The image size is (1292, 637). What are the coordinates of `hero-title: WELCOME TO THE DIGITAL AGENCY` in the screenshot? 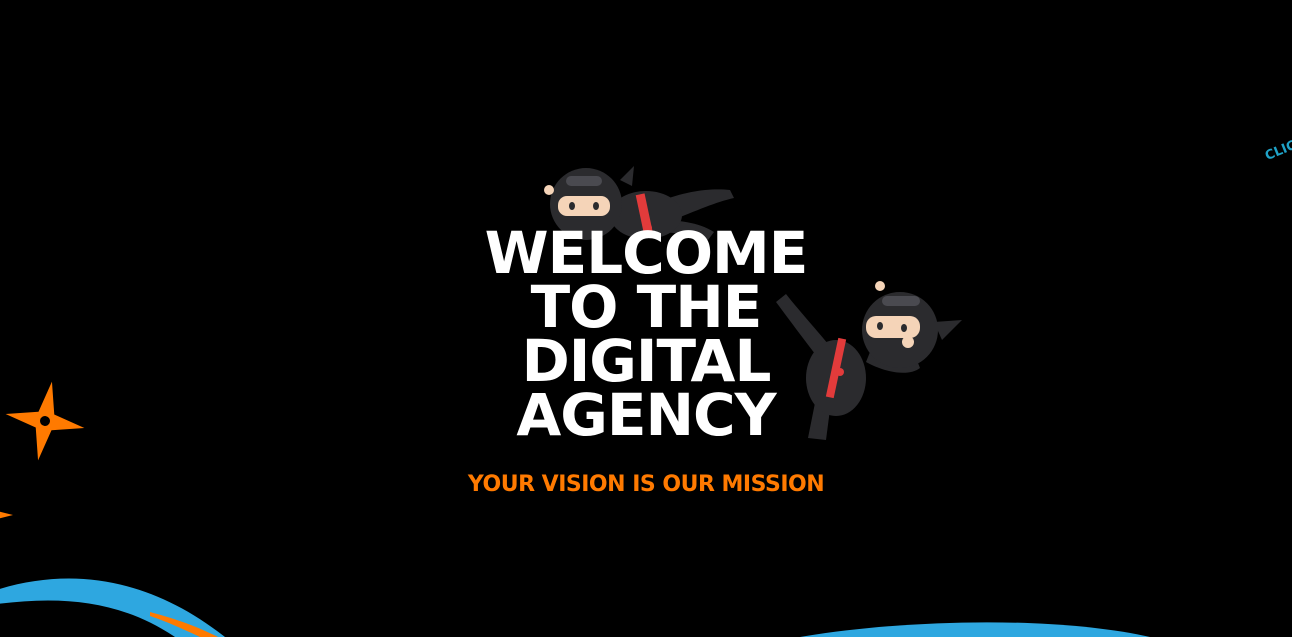 It's located at (646, 334).